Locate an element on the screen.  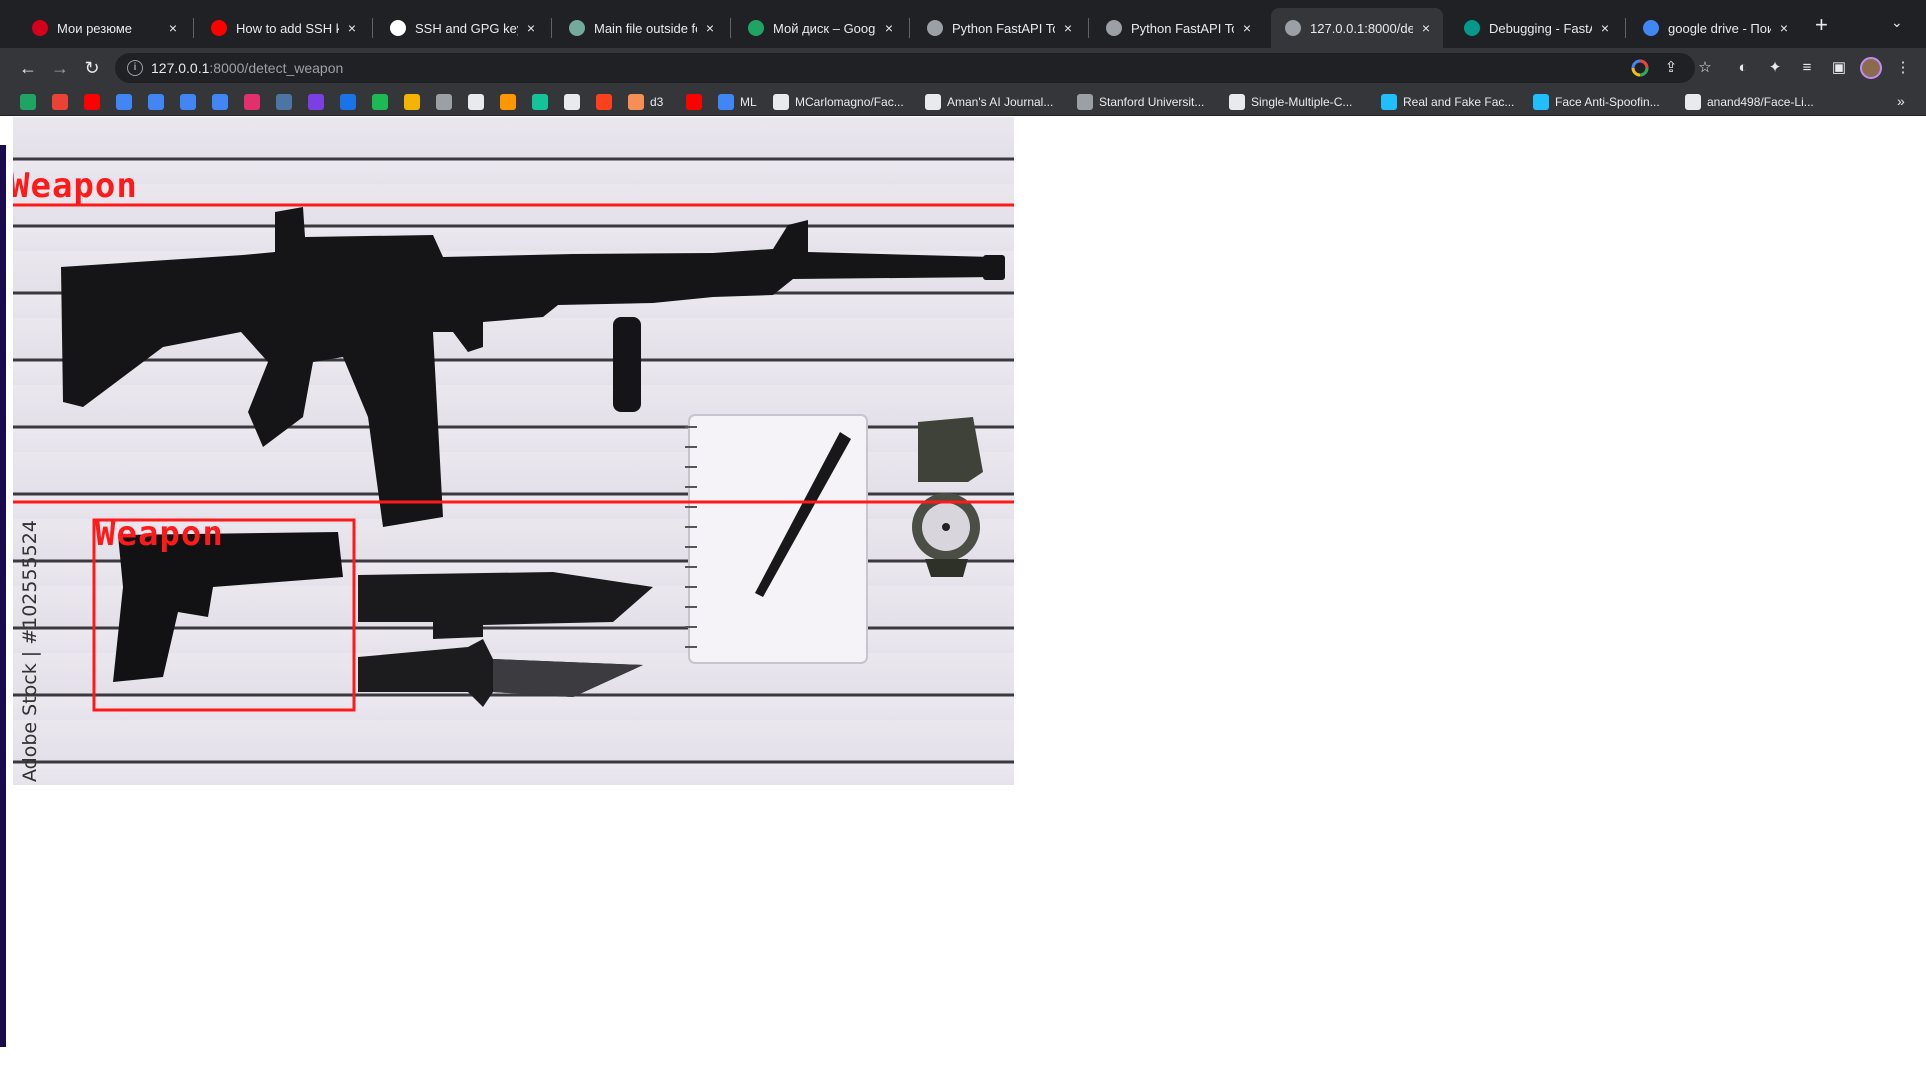
more-bookmarks-icon: » is located at coordinates (1901, 101).